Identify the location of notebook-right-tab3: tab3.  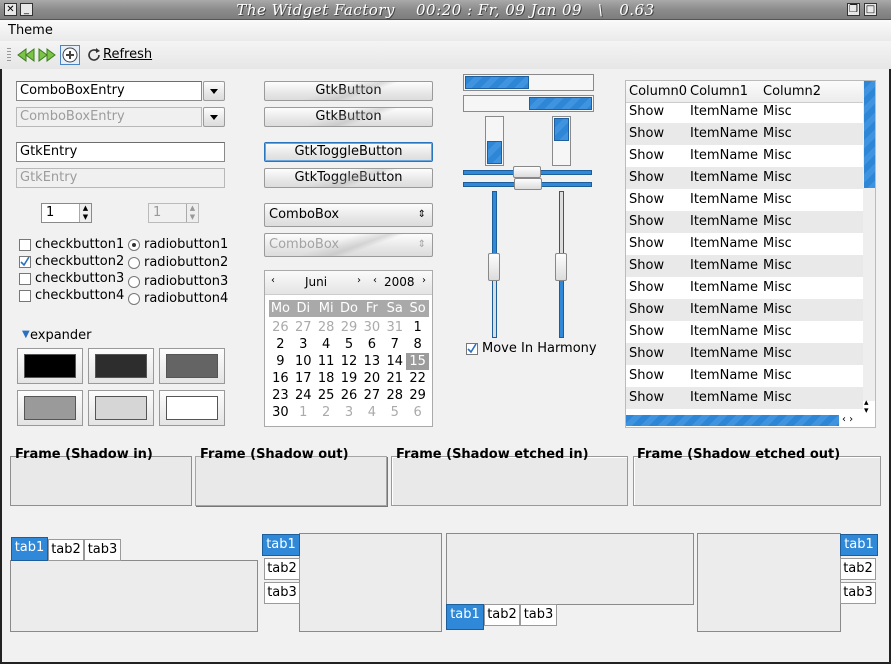
(858, 593).